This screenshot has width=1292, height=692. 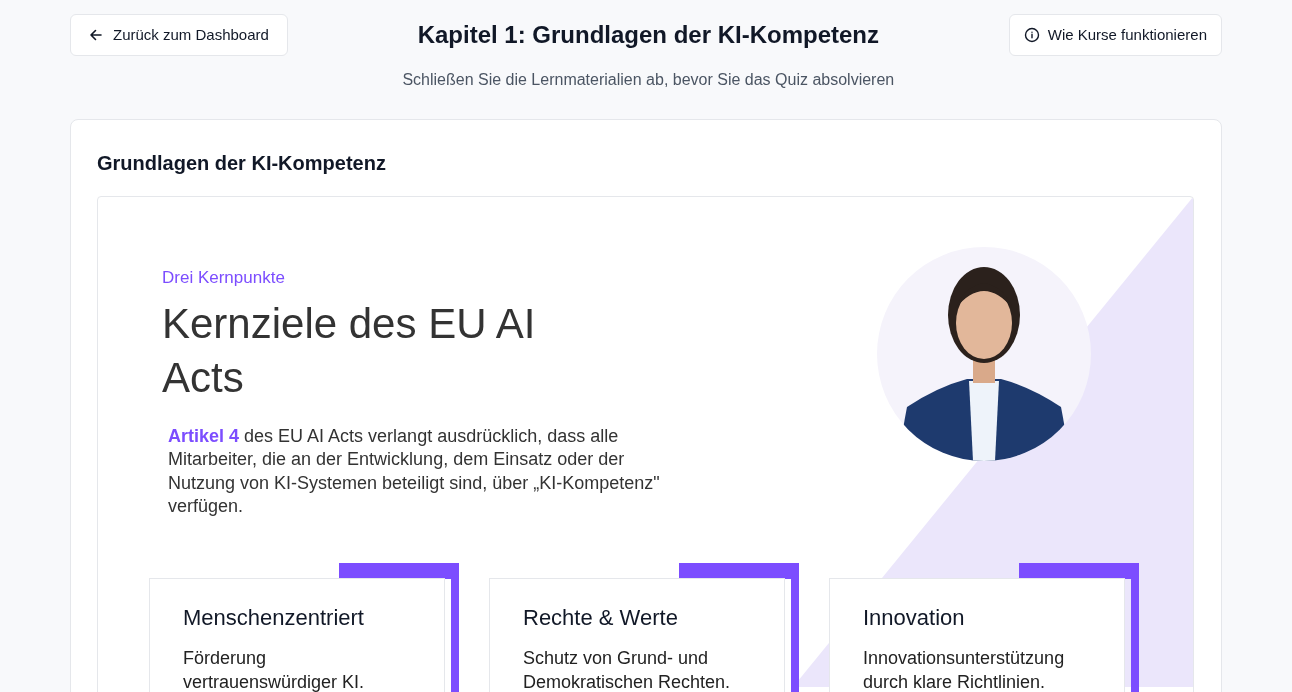 What do you see at coordinates (914, 617) in the screenshot?
I see `point-title: Innovation` at bounding box center [914, 617].